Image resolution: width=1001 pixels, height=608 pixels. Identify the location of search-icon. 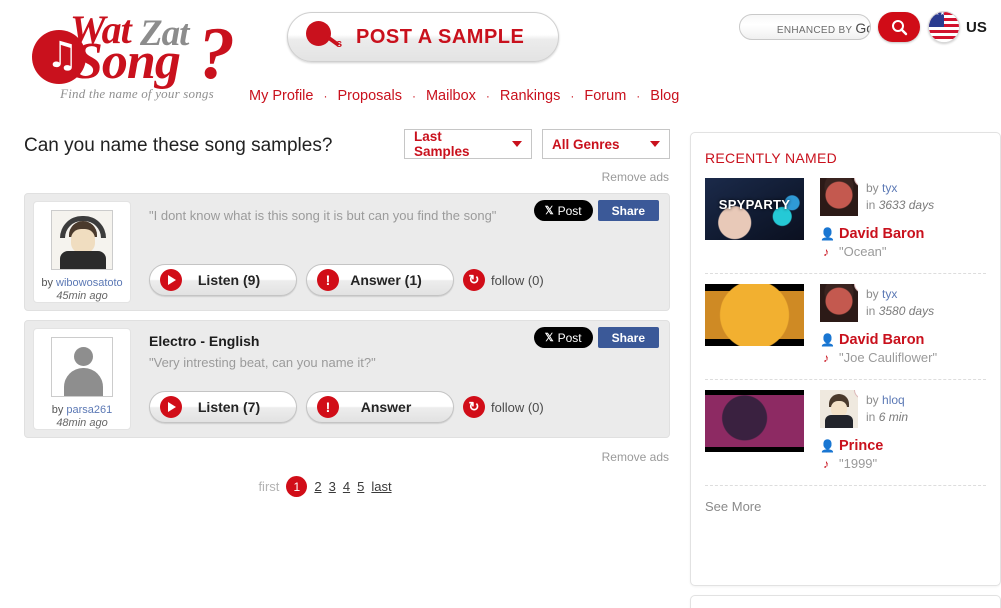
(899, 27).